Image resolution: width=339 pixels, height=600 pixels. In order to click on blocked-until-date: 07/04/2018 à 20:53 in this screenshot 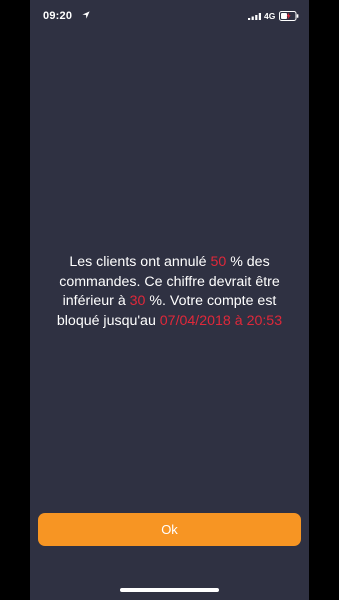, I will do `click(221, 320)`.